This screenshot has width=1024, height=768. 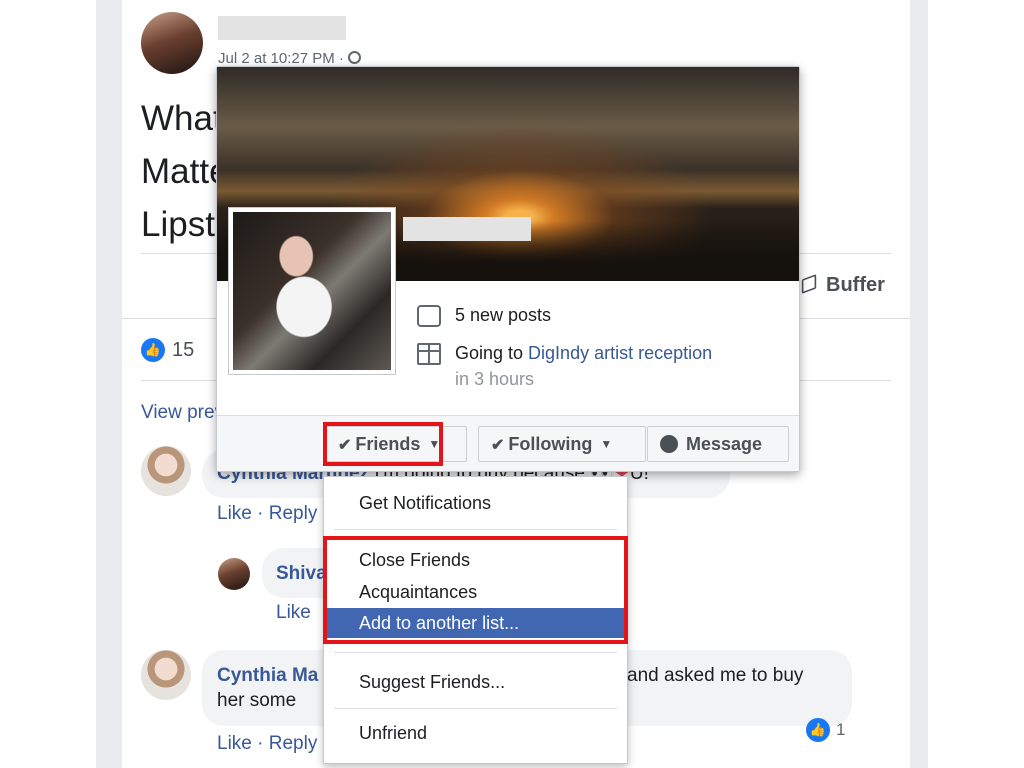 I want to click on buffer-button: Buffer, so click(x=842, y=285).